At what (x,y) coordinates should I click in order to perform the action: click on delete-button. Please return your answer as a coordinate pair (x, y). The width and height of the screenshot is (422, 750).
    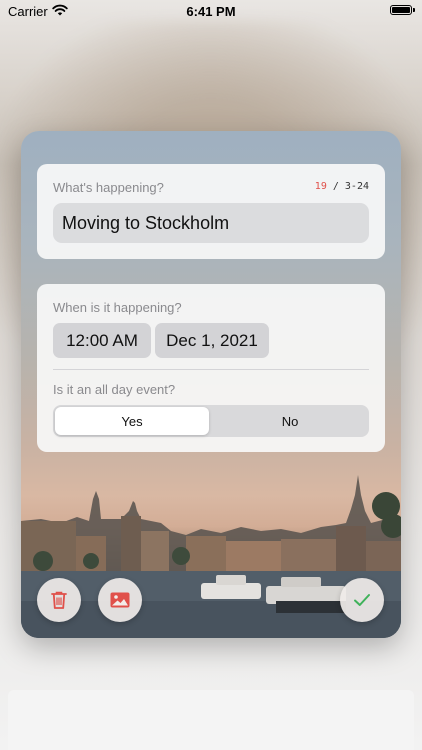
    Looking at the image, I should click on (59, 600).